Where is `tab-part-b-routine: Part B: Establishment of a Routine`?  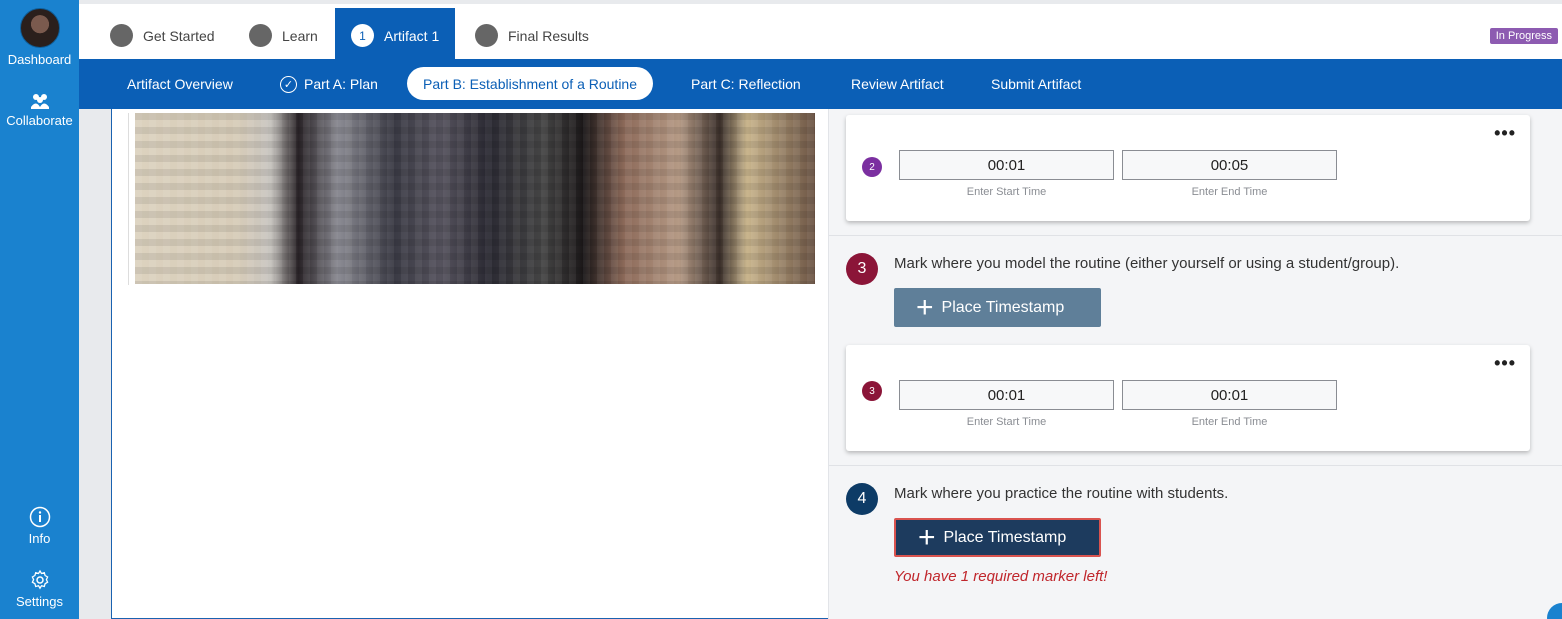 tab-part-b-routine: Part B: Establishment of a Routine is located at coordinates (530, 83).